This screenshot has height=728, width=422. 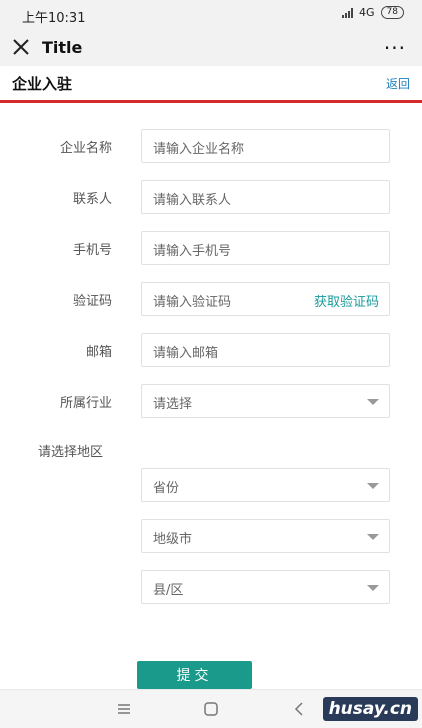 What do you see at coordinates (367, 12) in the screenshot?
I see `network-label: 4G` at bounding box center [367, 12].